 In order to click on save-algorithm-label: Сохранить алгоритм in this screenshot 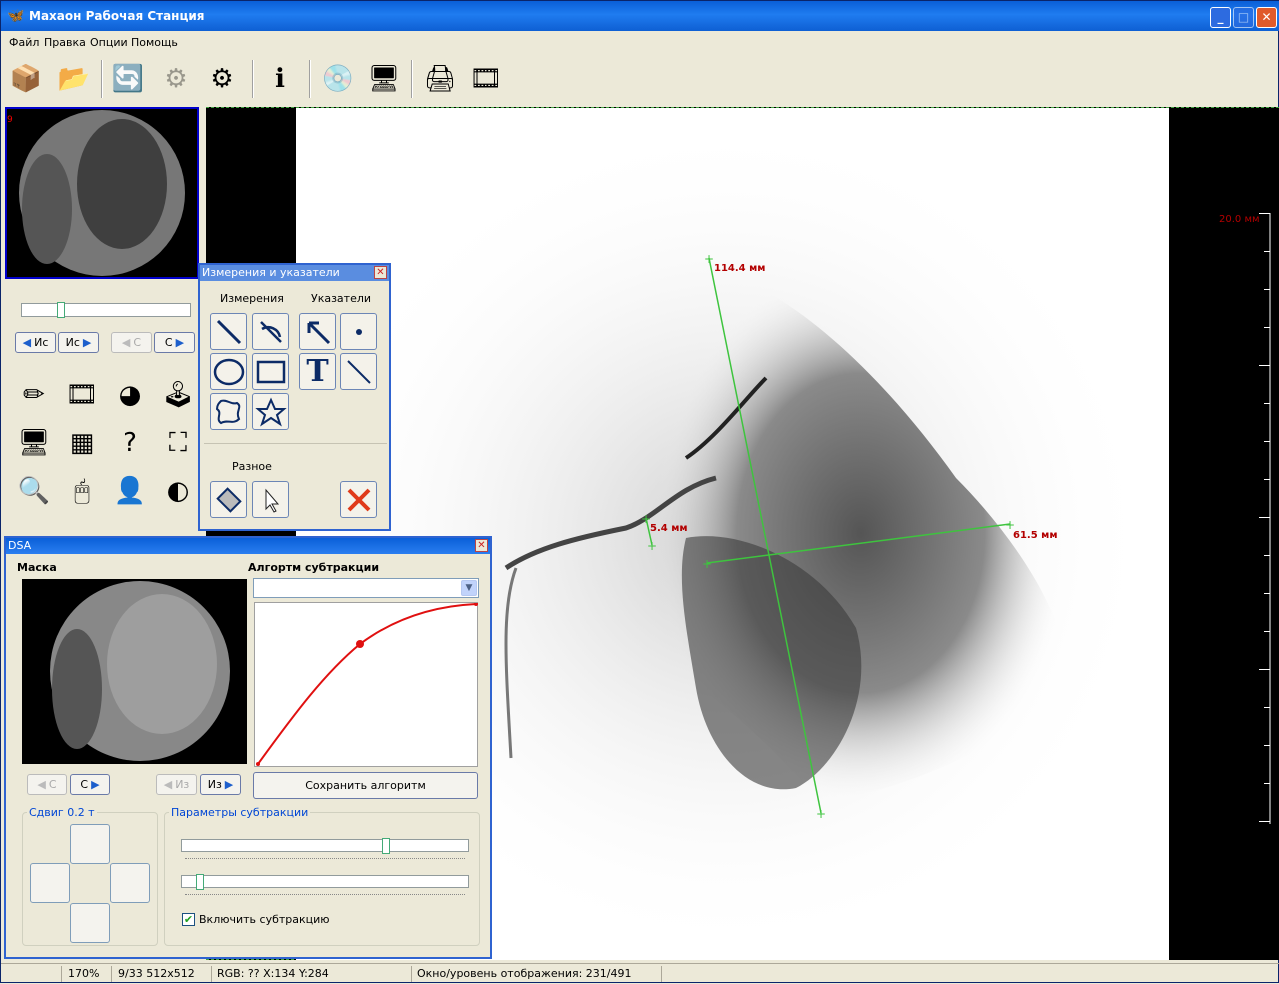, I will do `click(365, 785)`.